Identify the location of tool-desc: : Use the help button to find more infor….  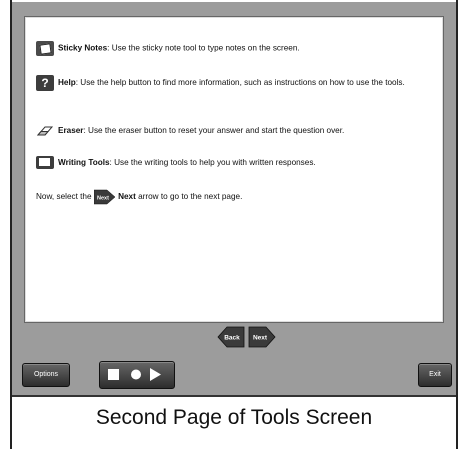
(240, 83).